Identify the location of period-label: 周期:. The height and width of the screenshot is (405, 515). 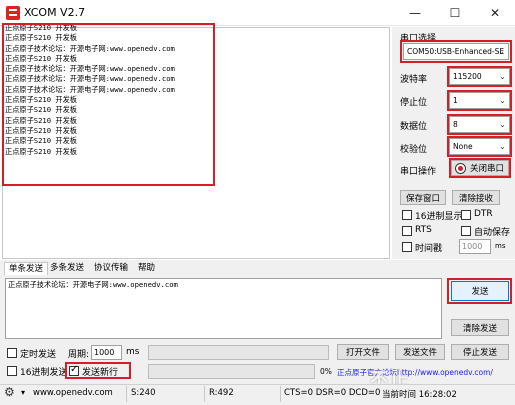
(79, 355).